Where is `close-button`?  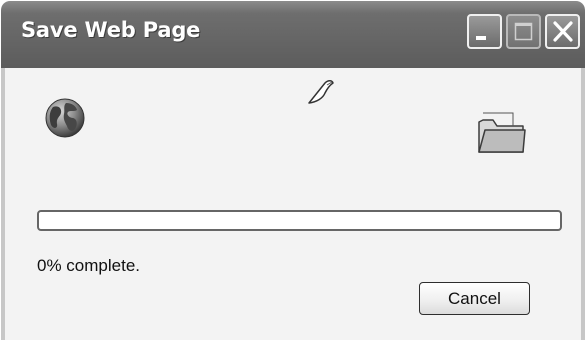
close-button is located at coordinates (562, 31).